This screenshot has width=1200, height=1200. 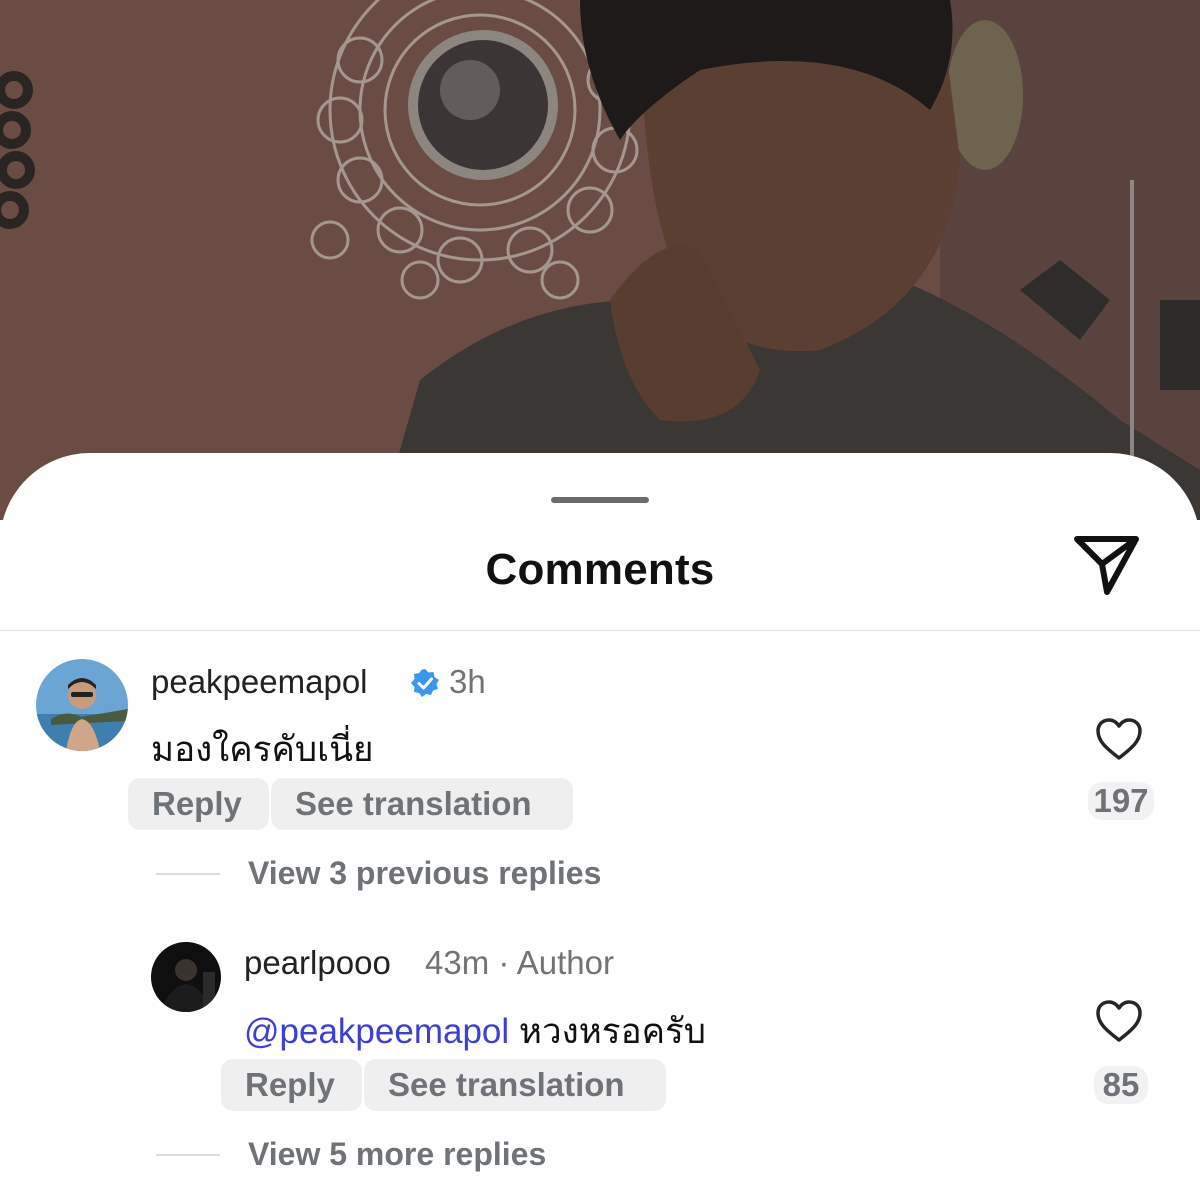 What do you see at coordinates (600, 500) in the screenshot?
I see `sheet-grabber` at bounding box center [600, 500].